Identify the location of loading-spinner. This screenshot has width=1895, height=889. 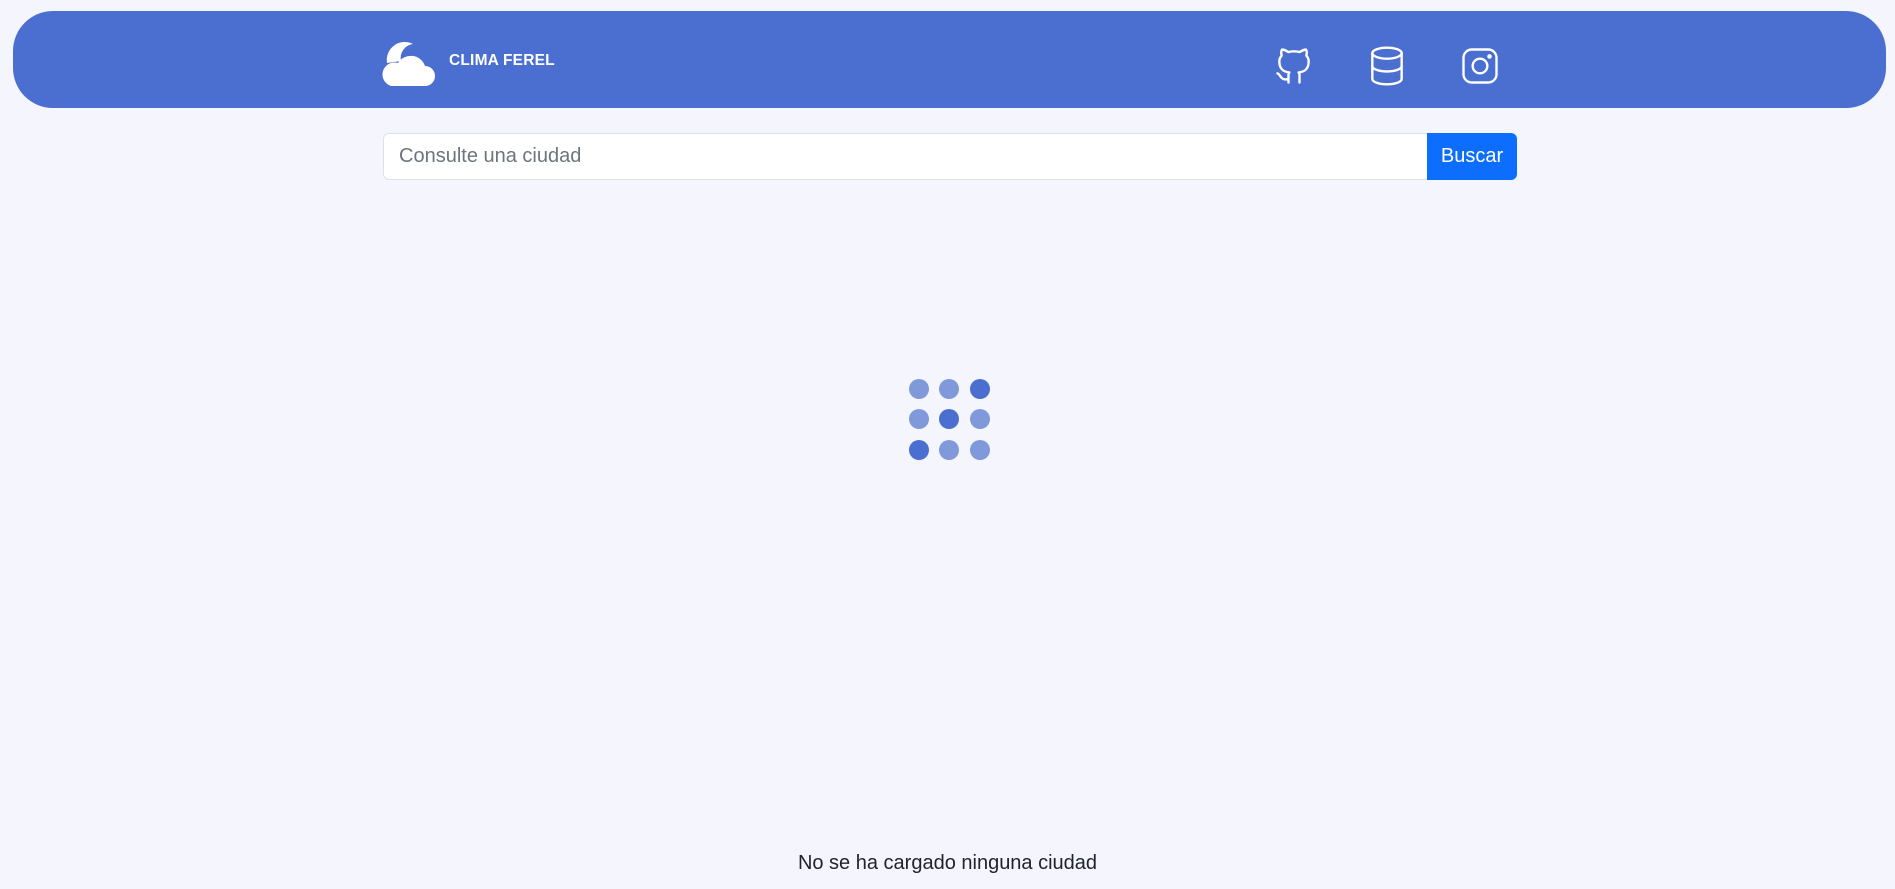
(950, 420).